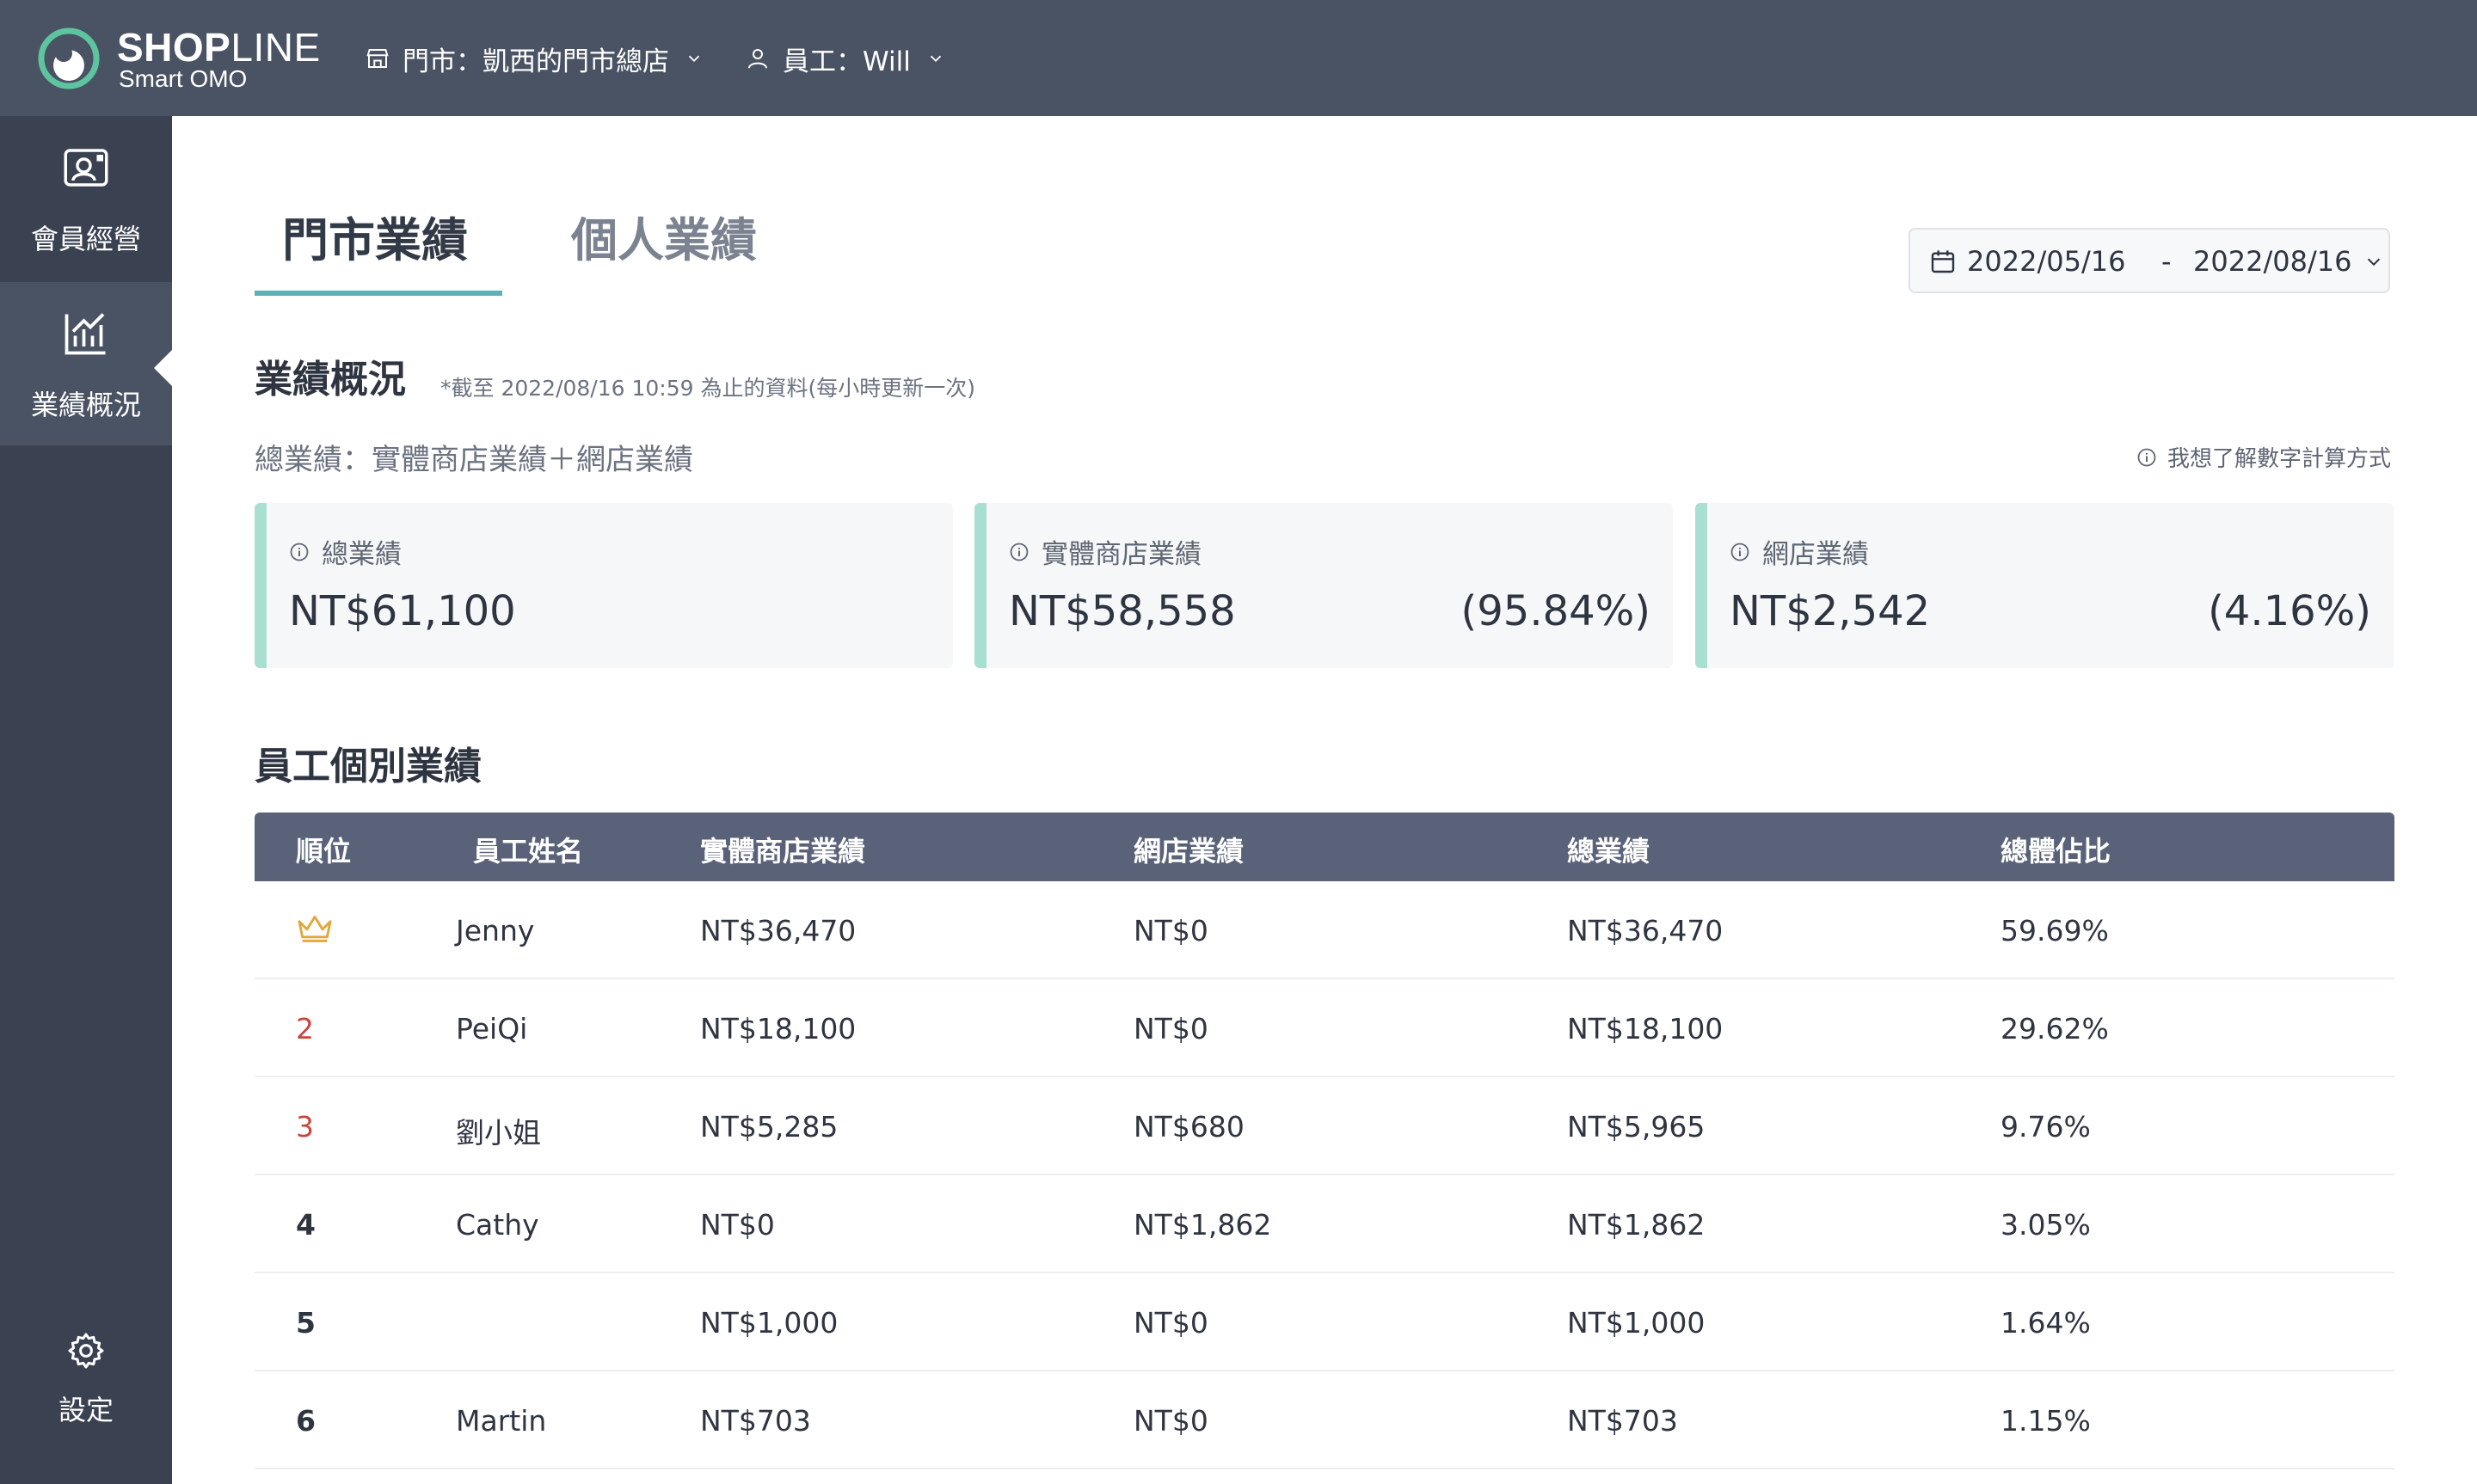 The height and width of the screenshot is (1484, 2477). I want to click on sidebar-item-label: 設定, so click(86, 1410).